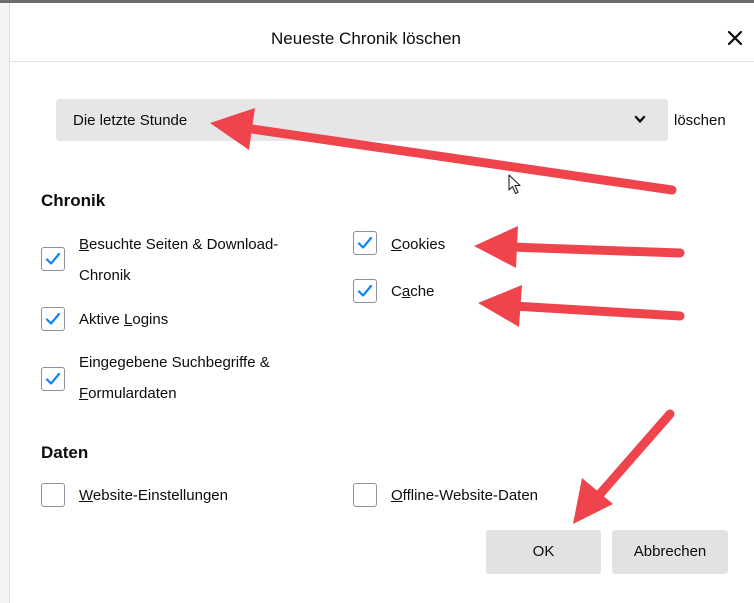  Describe the element at coordinates (700, 120) in the screenshot. I see `timerange-suffix-label: löschen` at that location.